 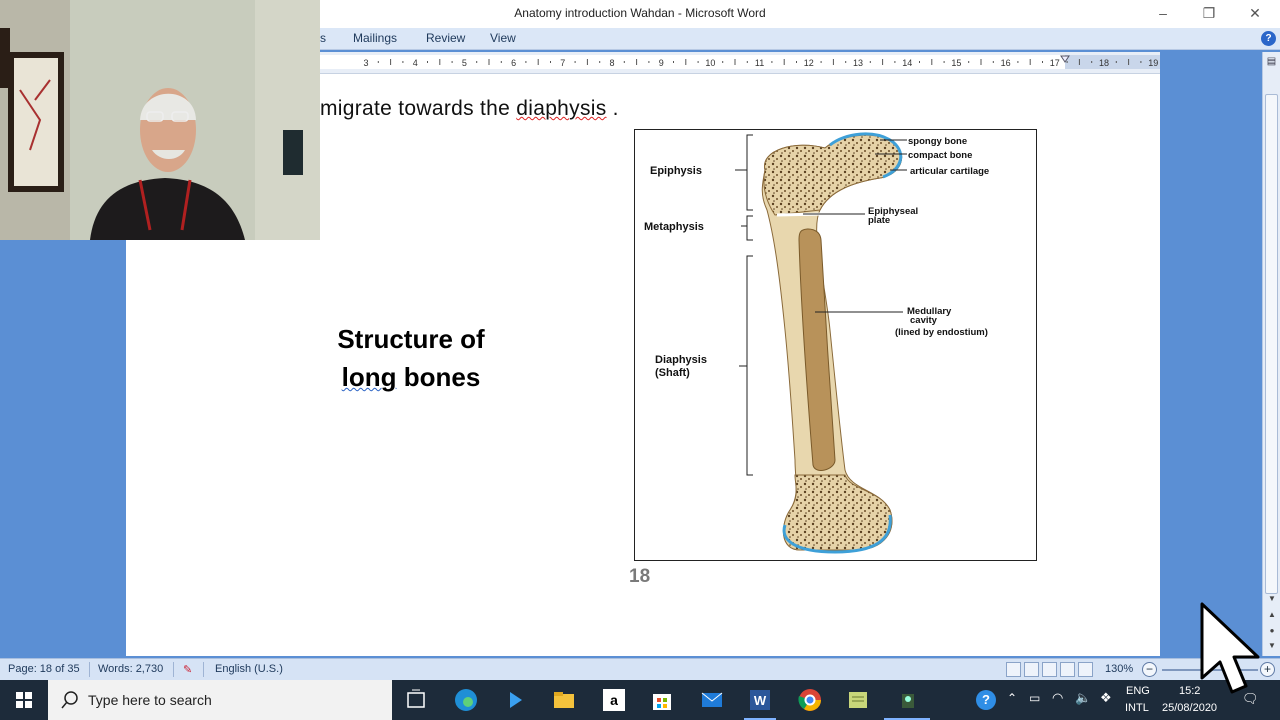 What do you see at coordinates (924, 320) in the screenshot?
I see `label-cavity: cavity` at bounding box center [924, 320].